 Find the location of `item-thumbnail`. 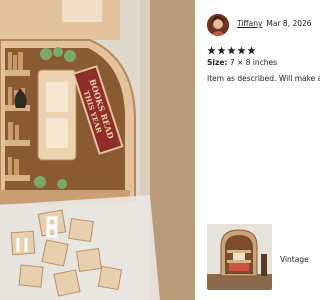

item-thumbnail is located at coordinates (239, 257).